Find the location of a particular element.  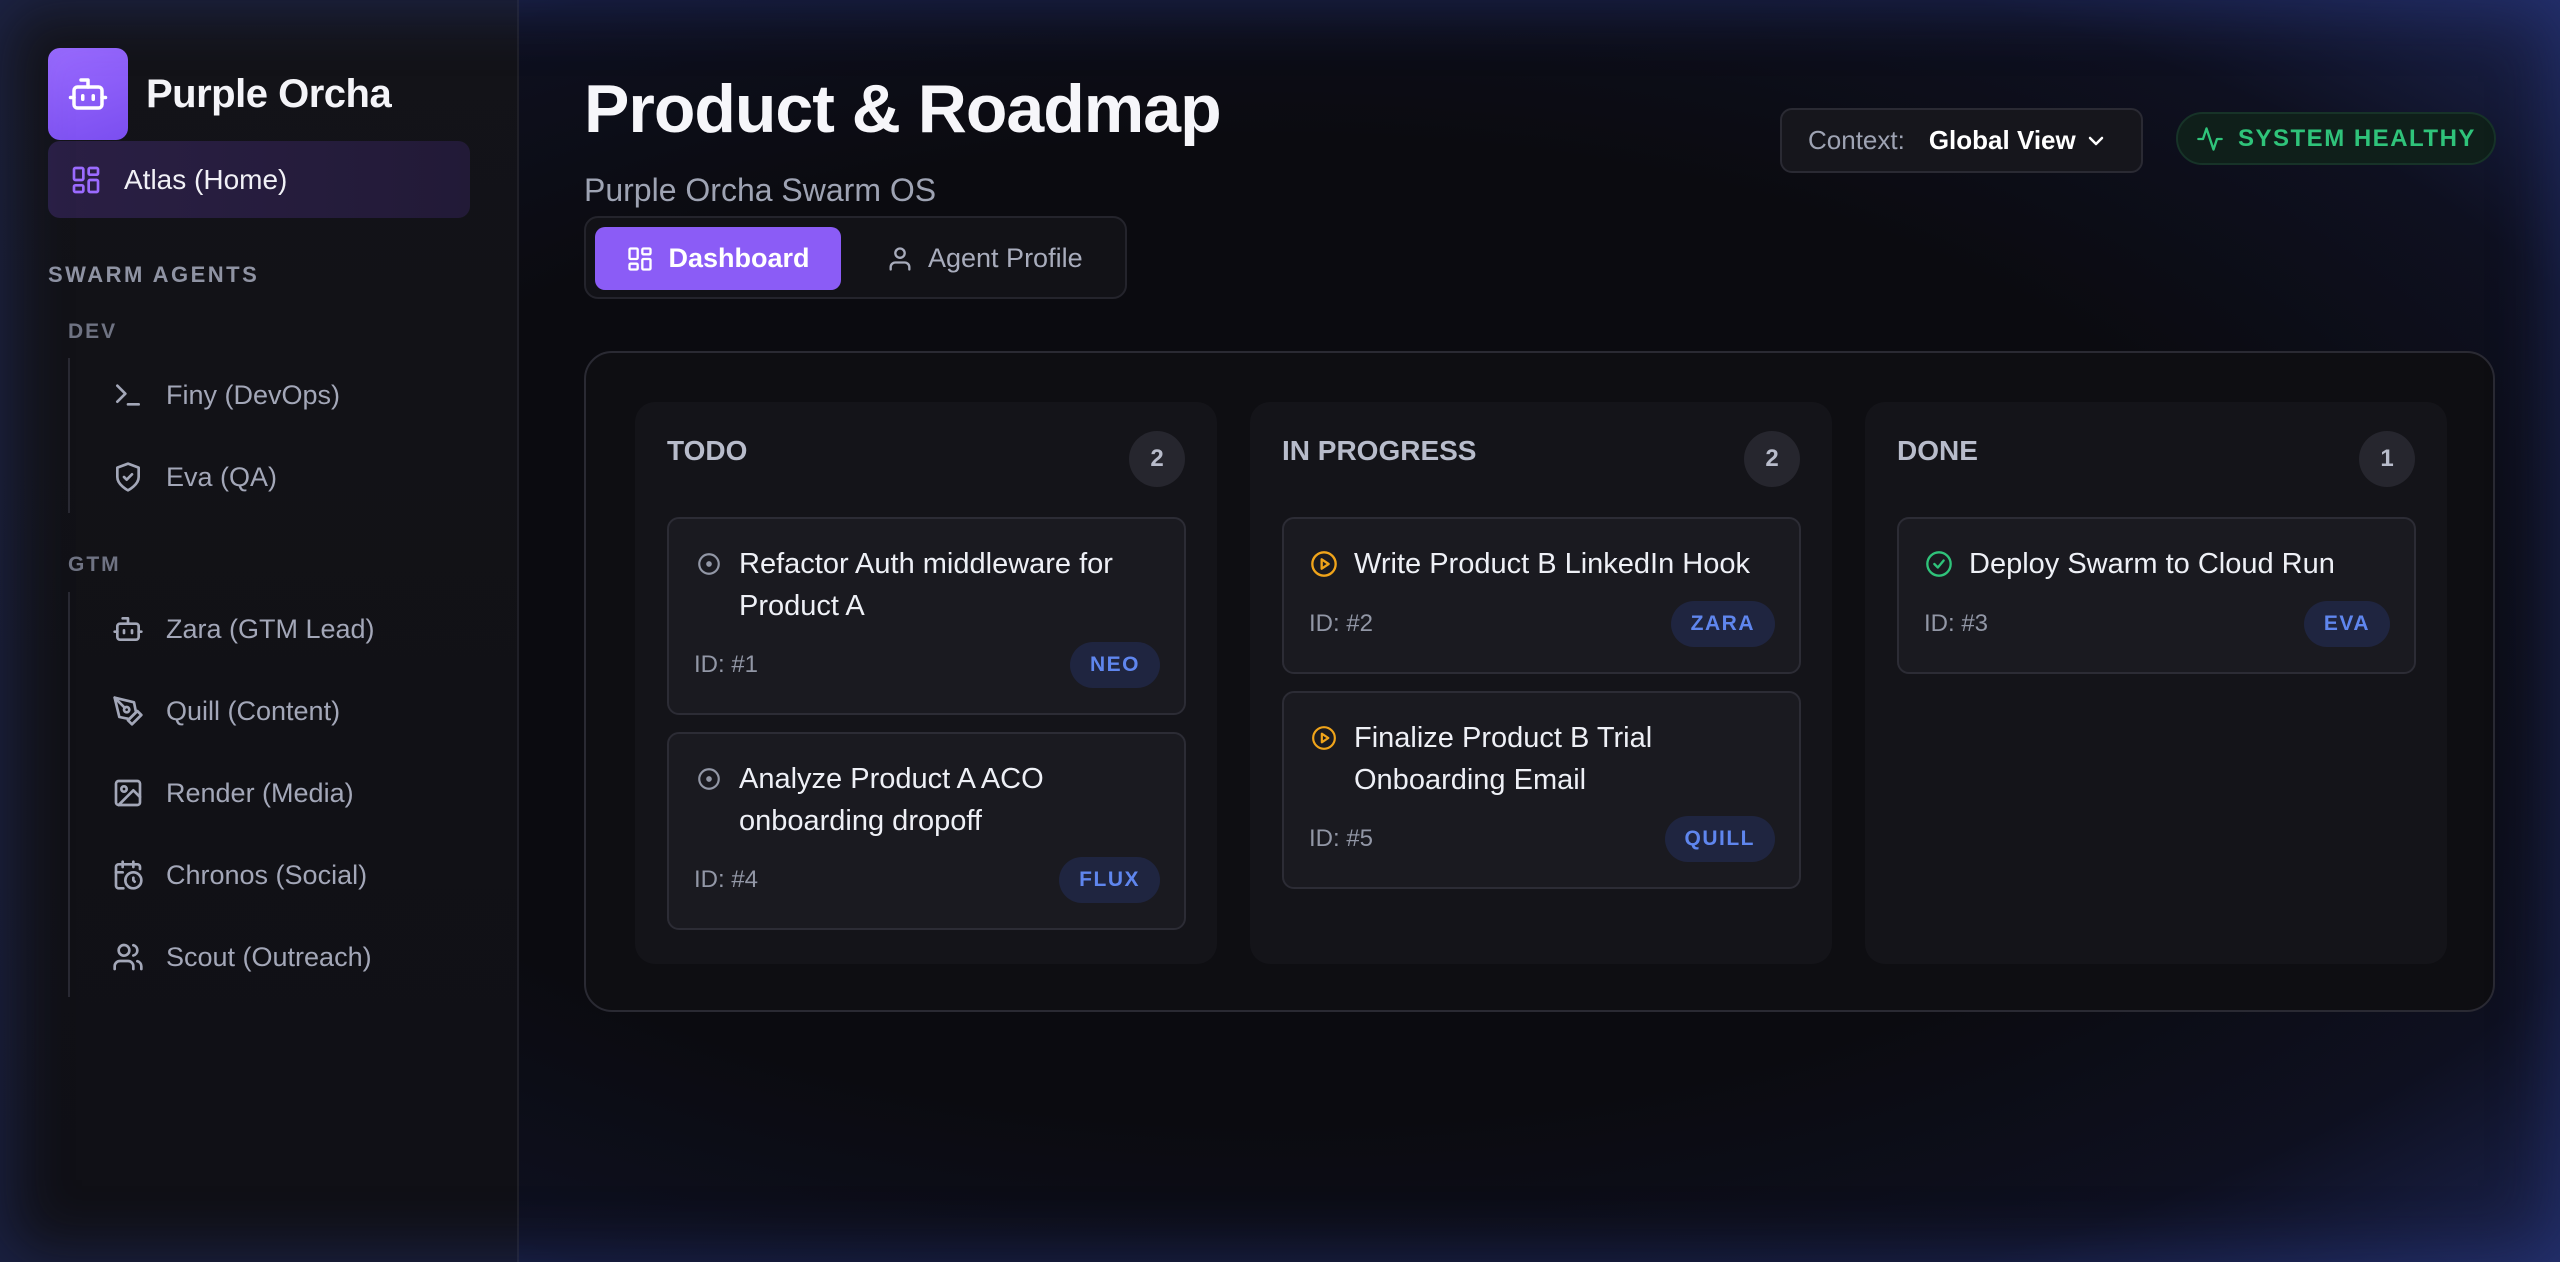

system-status-badge: SYSTEM HEALTHY is located at coordinates (2336, 138).